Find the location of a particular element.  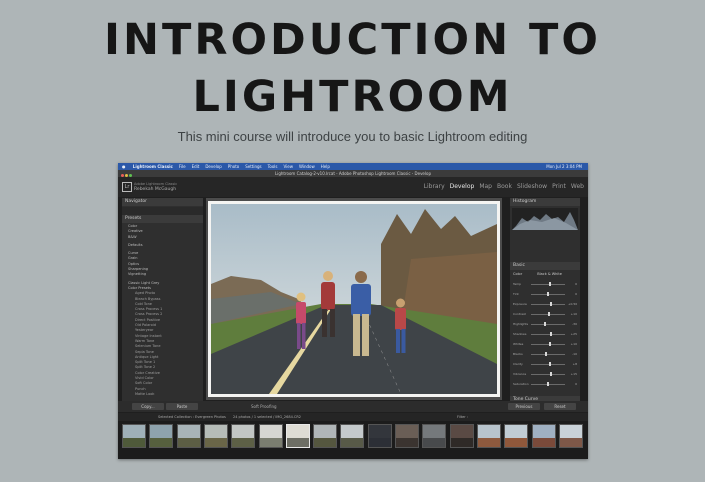

menu-item: Photo is located at coordinates (233, 166).